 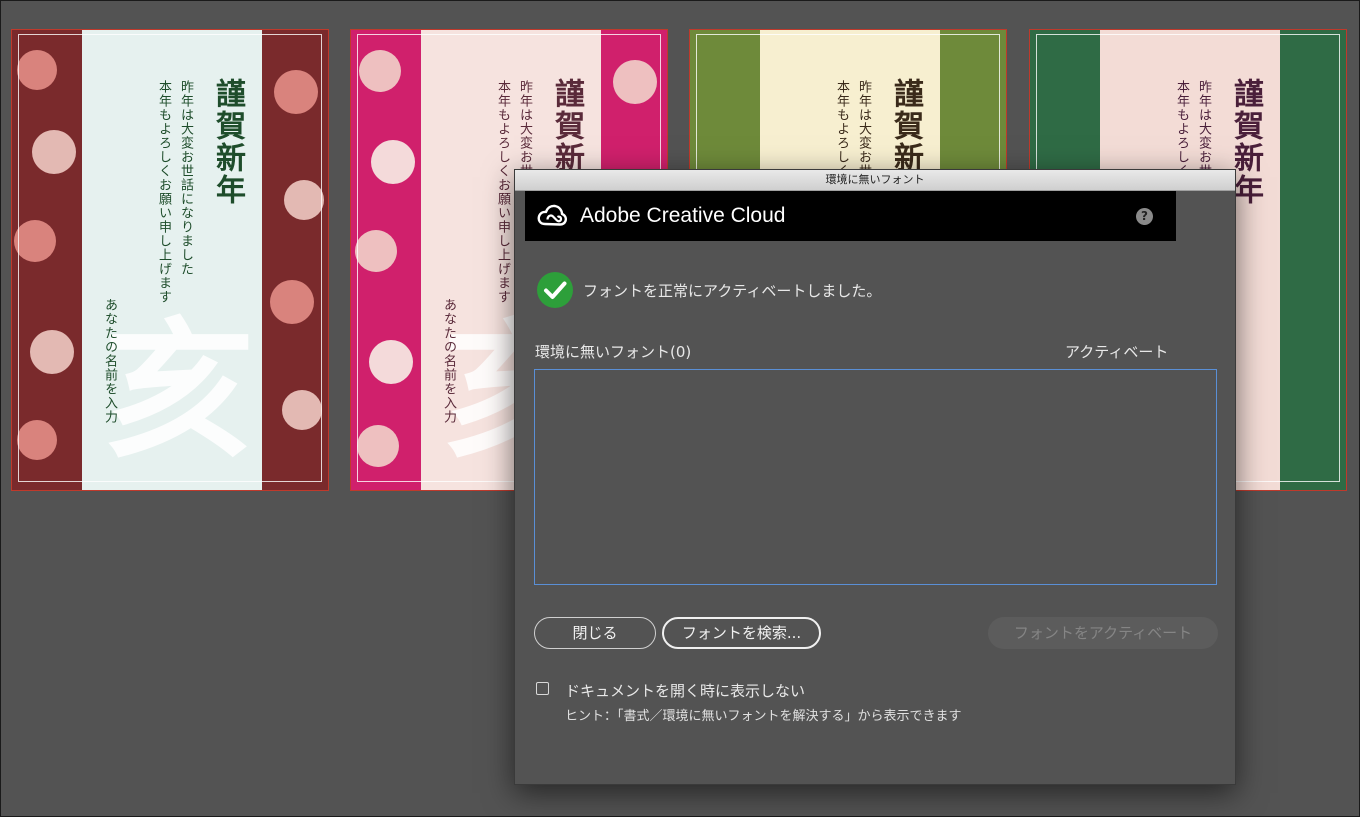 I want to click on card-inner-border, so click(x=170, y=258).